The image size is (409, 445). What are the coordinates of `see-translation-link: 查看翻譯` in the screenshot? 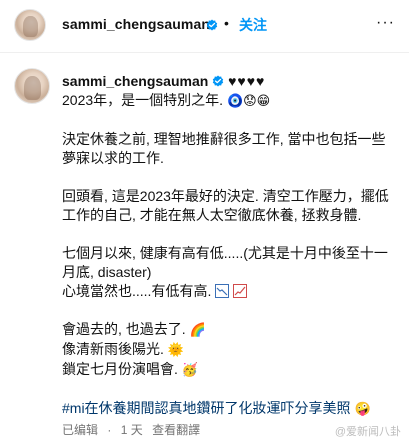 It's located at (176, 430).